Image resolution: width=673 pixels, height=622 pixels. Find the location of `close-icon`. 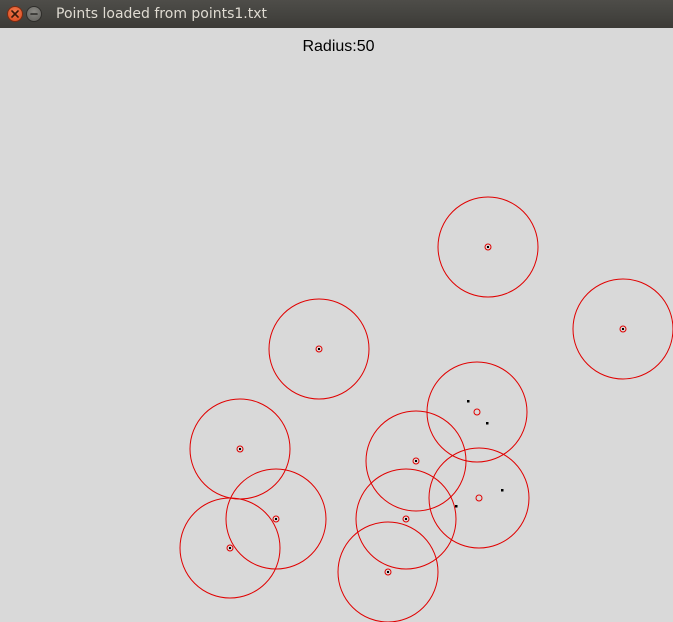

close-icon is located at coordinates (15, 14).